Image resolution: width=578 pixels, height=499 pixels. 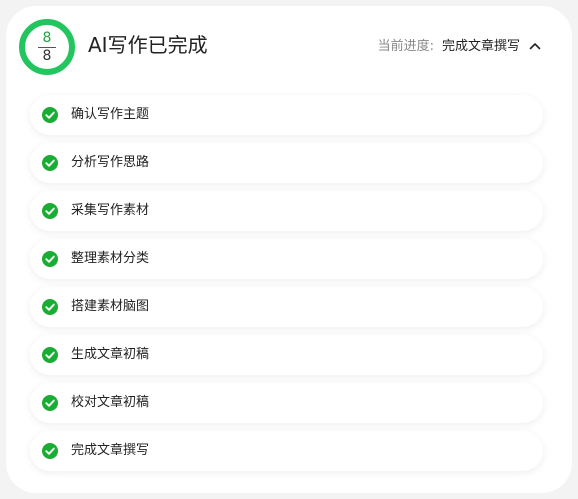 I want to click on status-value: 完成文章撰写, so click(x=480, y=46).